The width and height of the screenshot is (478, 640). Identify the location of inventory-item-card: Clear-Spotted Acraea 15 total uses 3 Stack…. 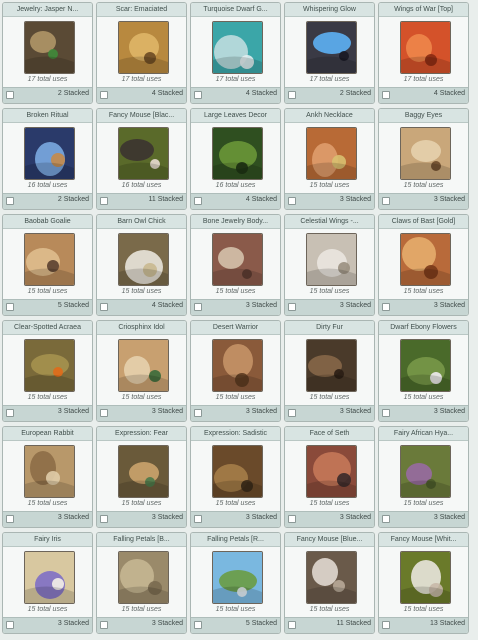
(47, 371).